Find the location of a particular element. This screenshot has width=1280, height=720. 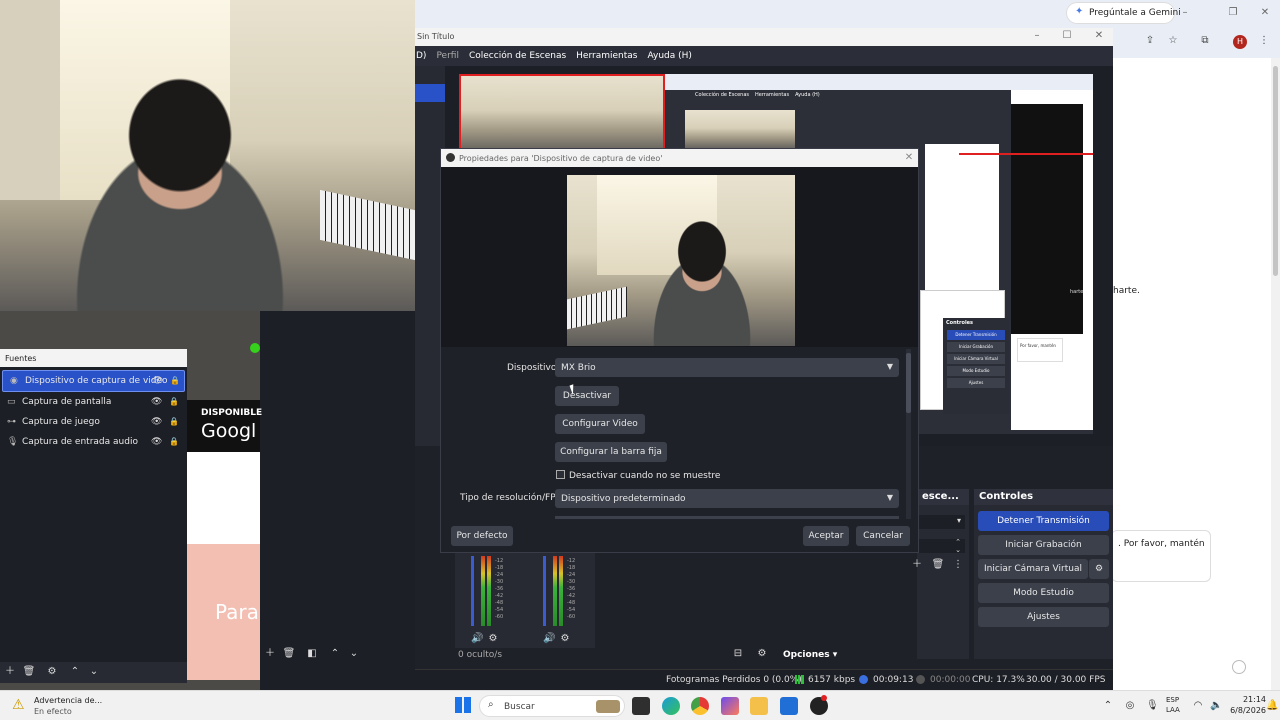

language-indicator: ESP LAA is located at coordinates (1176, 706).